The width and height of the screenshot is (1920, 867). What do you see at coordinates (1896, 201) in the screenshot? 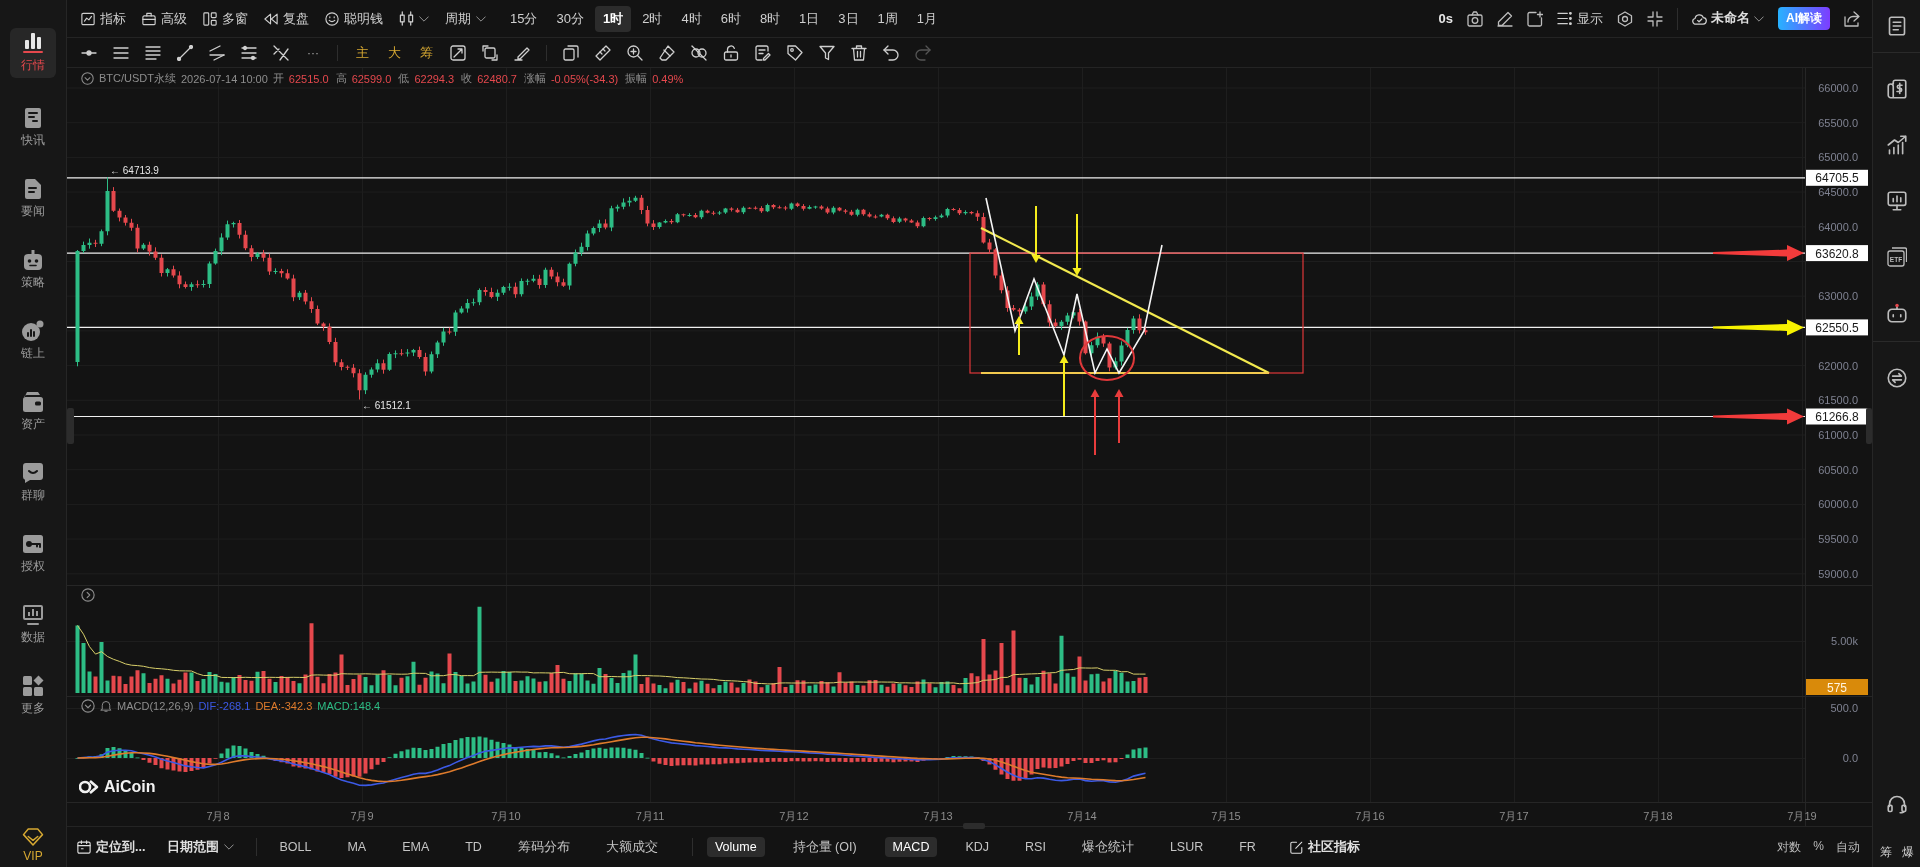
I see `monitor-chart-icon` at bounding box center [1896, 201].